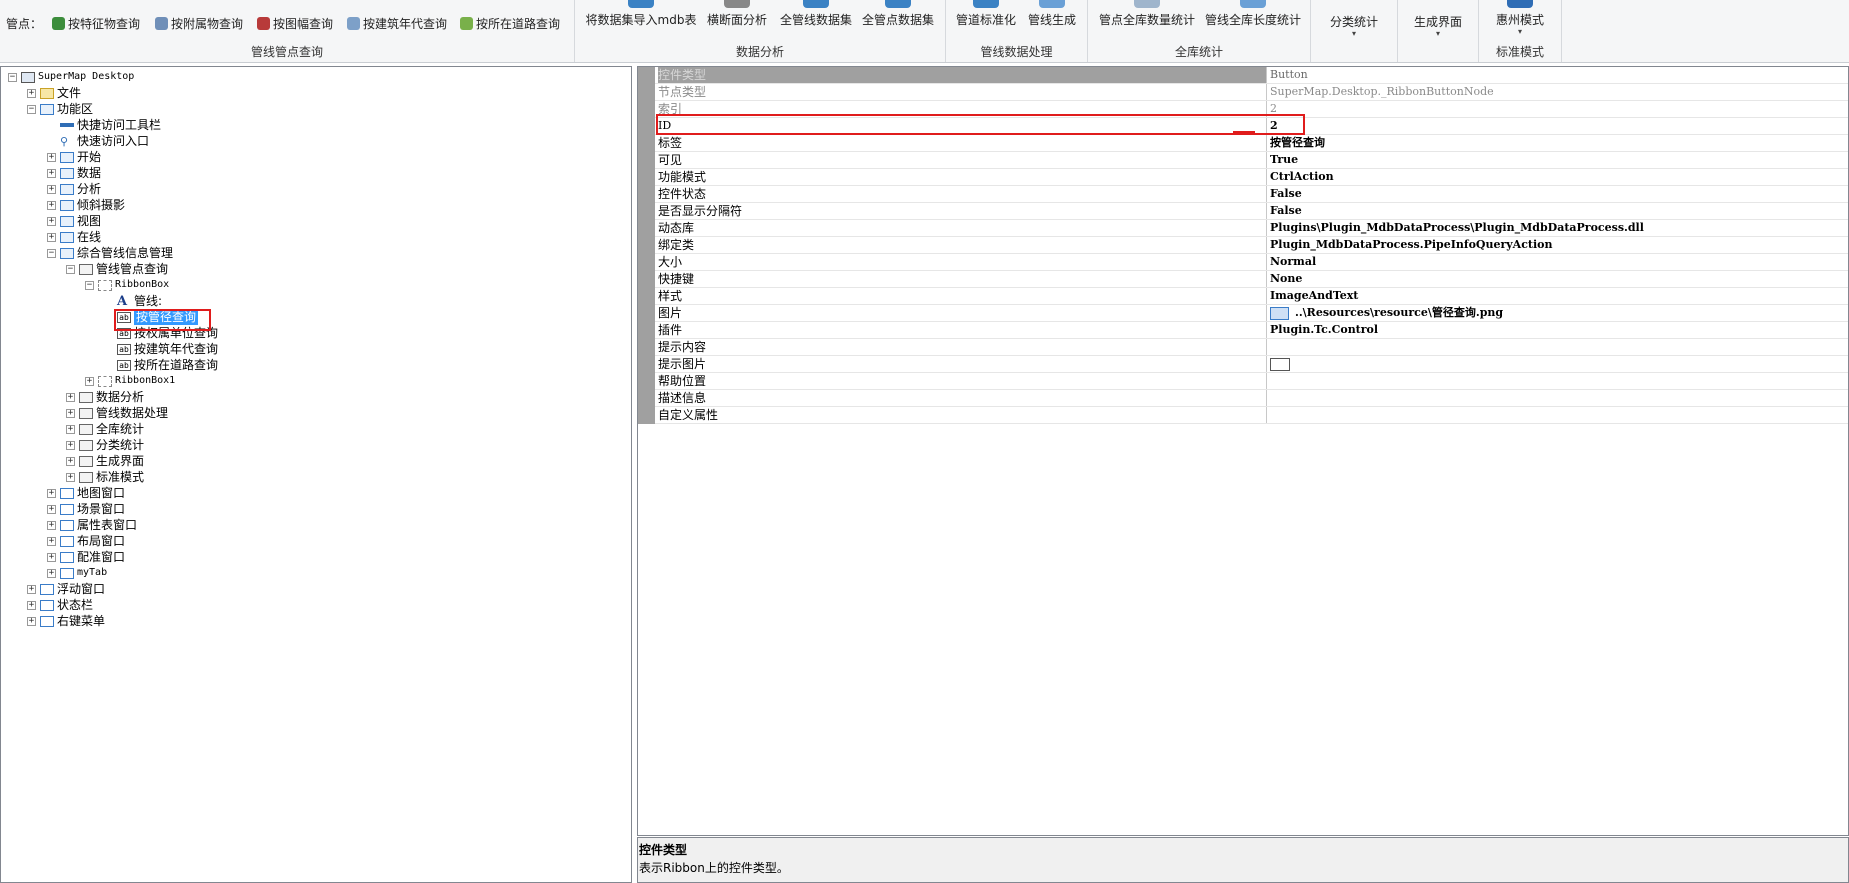  What do you see at coordinates (1559, 126) in the screenshot?
I see `property-value: 2` at bounding box center [1559, 126].